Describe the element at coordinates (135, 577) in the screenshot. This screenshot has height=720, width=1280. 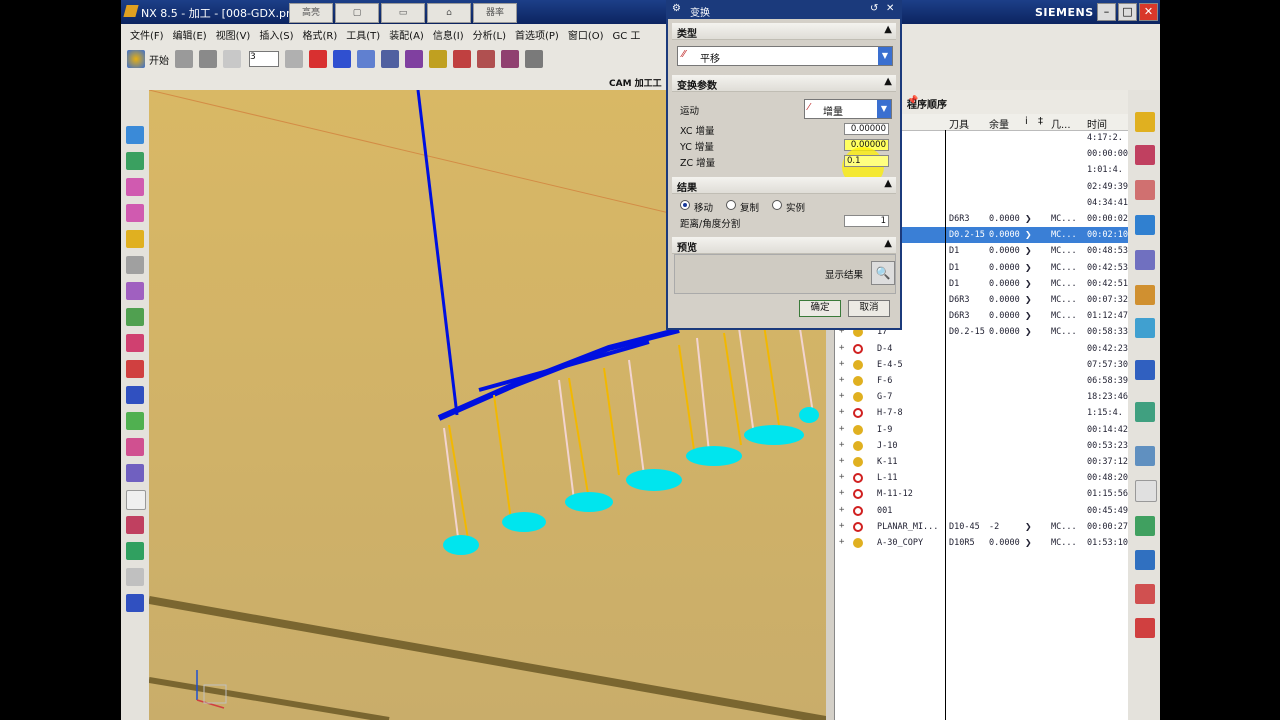
I see `machine-icon` at that location.